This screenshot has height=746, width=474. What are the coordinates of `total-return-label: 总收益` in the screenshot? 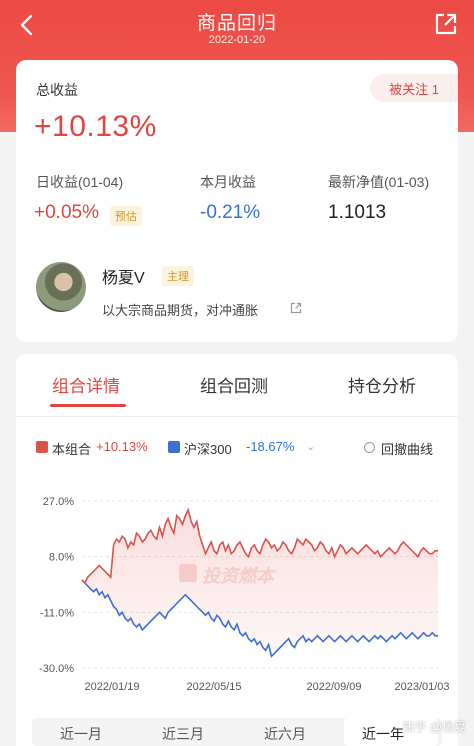 It's located at (57, 90).